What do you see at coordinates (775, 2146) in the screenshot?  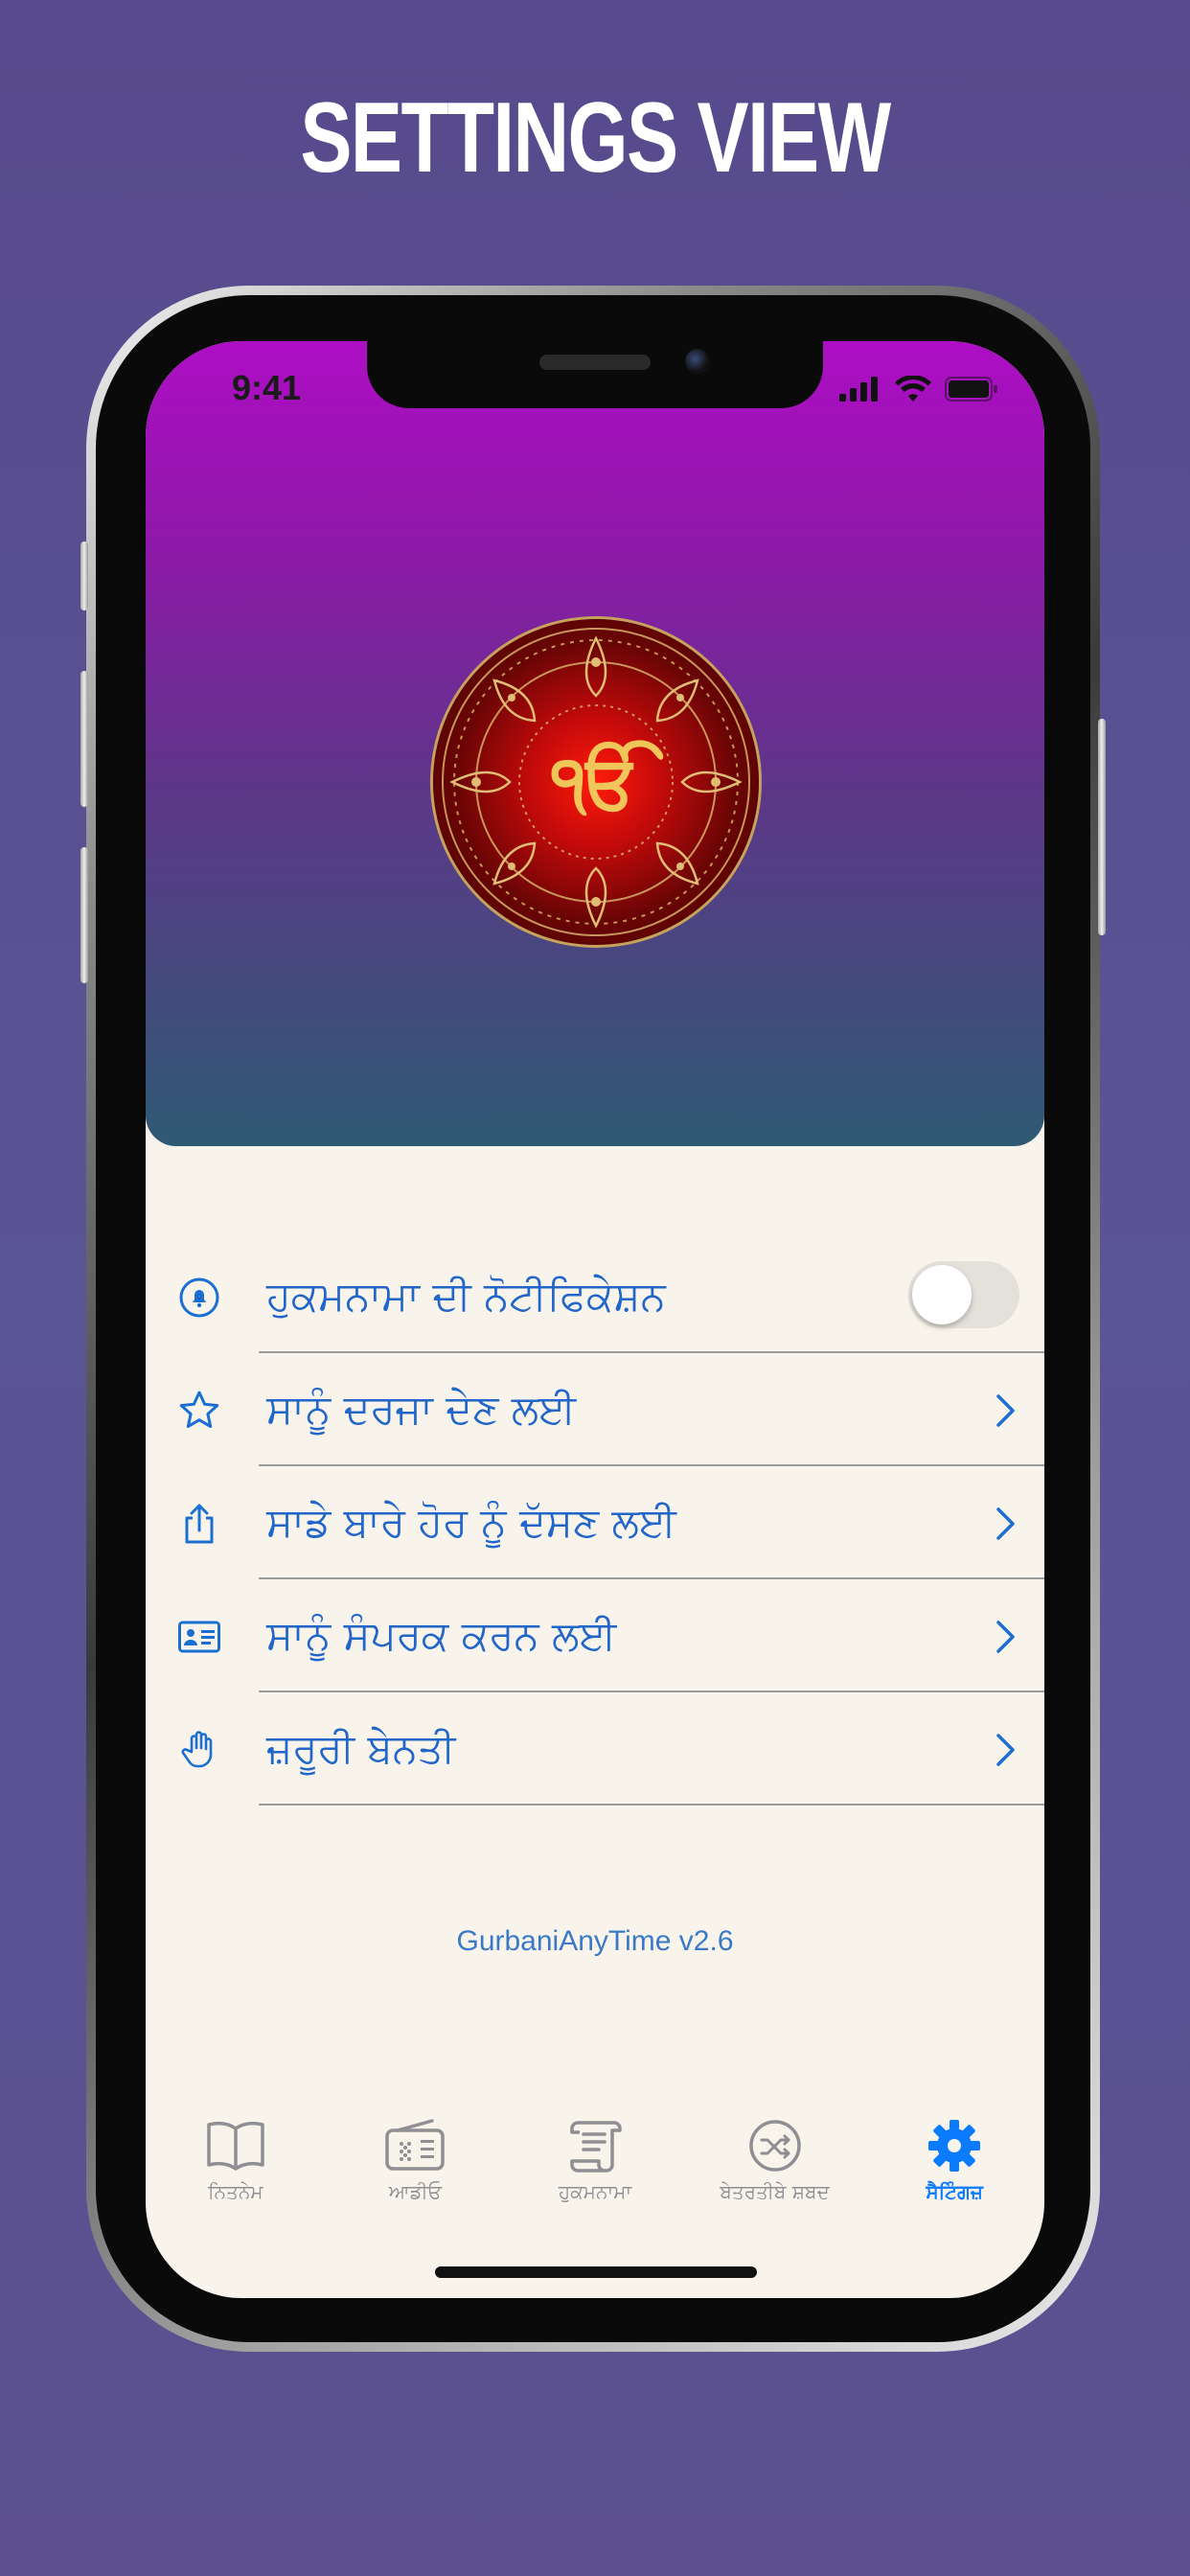 I see `shuffle-icon` at bounding box center [775, 2146].